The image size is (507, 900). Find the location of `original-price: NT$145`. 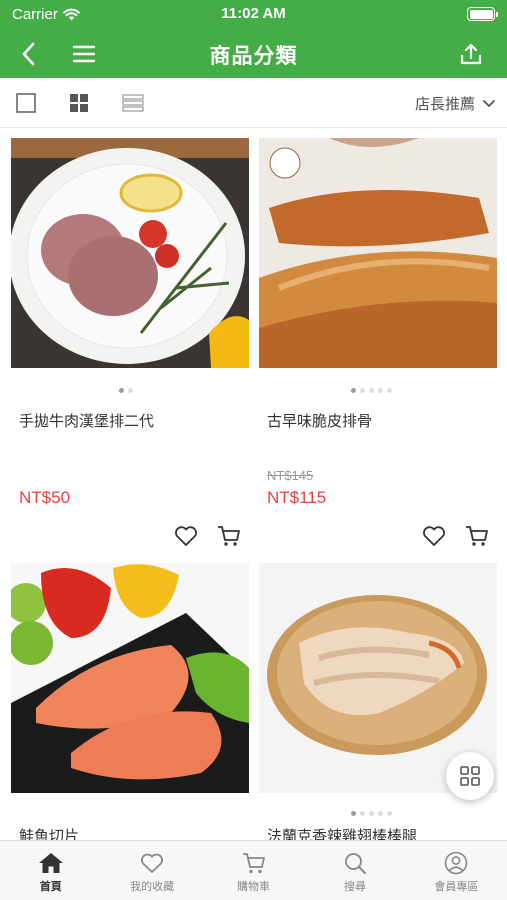

original-price: NT$145 is located at coordinates (290, 475).